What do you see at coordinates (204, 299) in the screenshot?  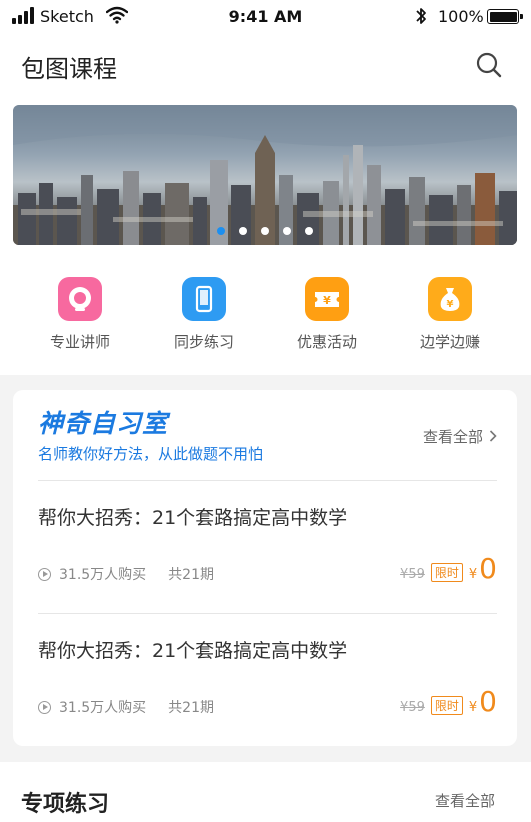 I see `phone-icon` at bounding box center [204, 299].